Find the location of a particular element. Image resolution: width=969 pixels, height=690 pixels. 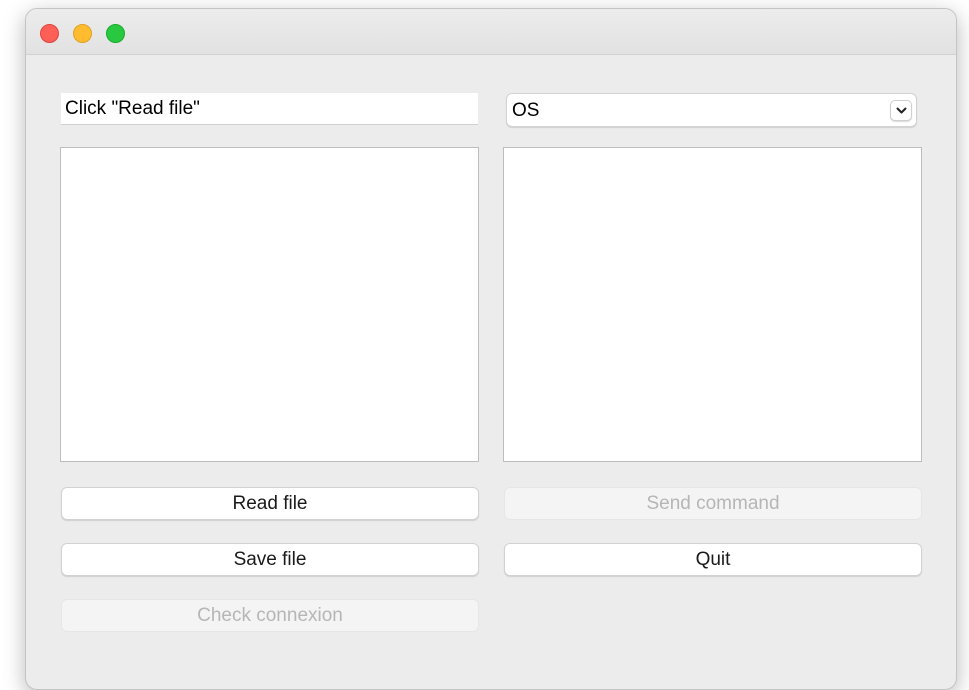

minimize-icon is located at coordinates (82, 33).